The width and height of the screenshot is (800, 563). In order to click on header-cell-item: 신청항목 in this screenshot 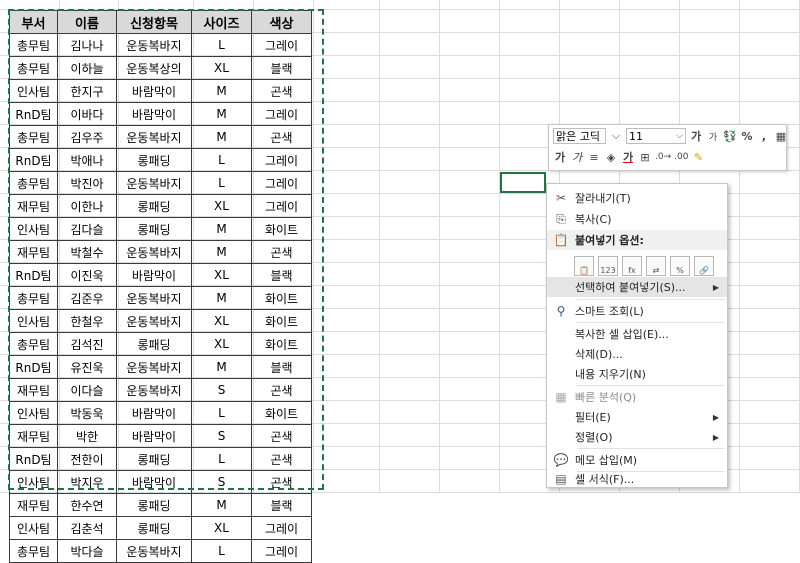, I will do `click(154, 22)`.